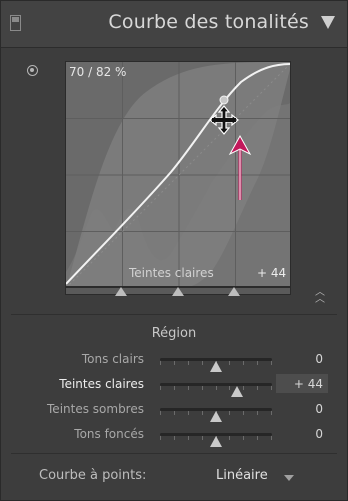 Image resolution: width=348 pixels, height=501 pixels. Describe the element at coordinates (98, 72) in the screenshot. I see `curve-readout: 70 / 82 %` at that location.